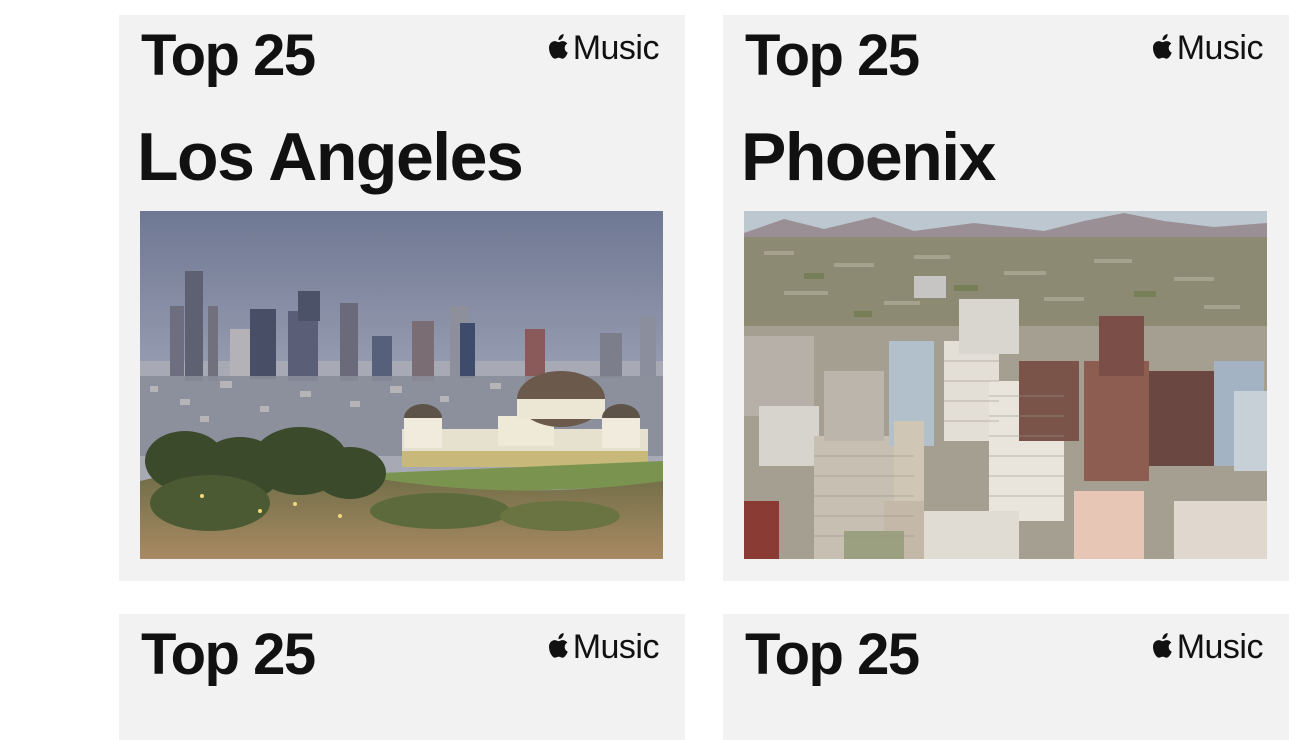 Image resolution: width=1316 pixels, height=740 pixels. What do you see at coordinates (869, 157) in the screenshot?
I see `city-title: Phoenix` at bounding box center [869, 157].